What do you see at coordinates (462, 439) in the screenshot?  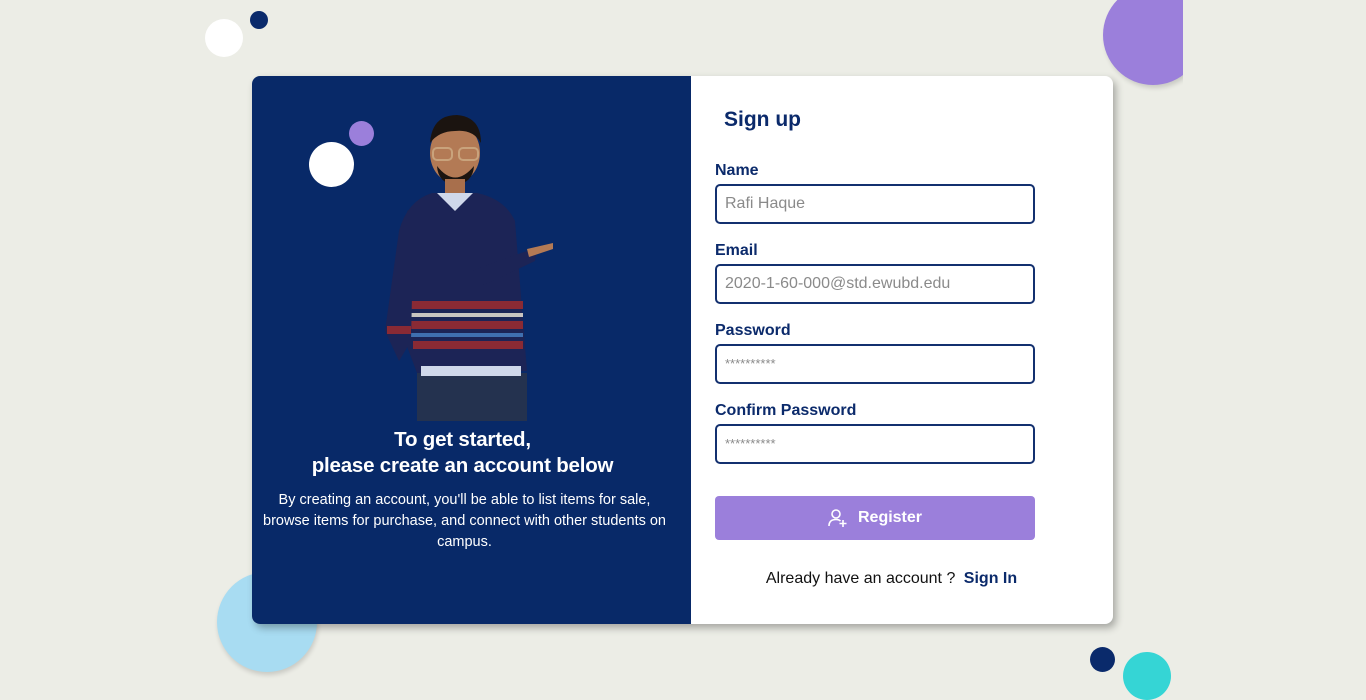 I see `headline-line-1: To get started,` at bounding box center [462, 439].